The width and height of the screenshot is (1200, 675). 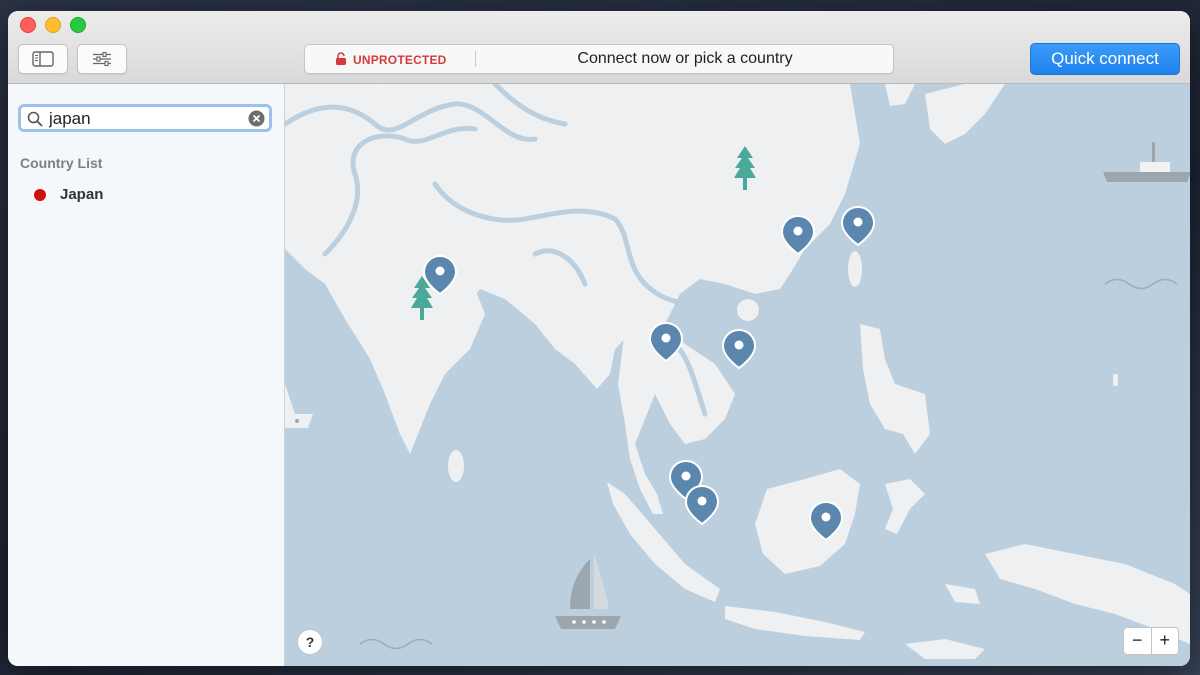 I want to click on landmass-taiwan, so click(x=855, y=269).